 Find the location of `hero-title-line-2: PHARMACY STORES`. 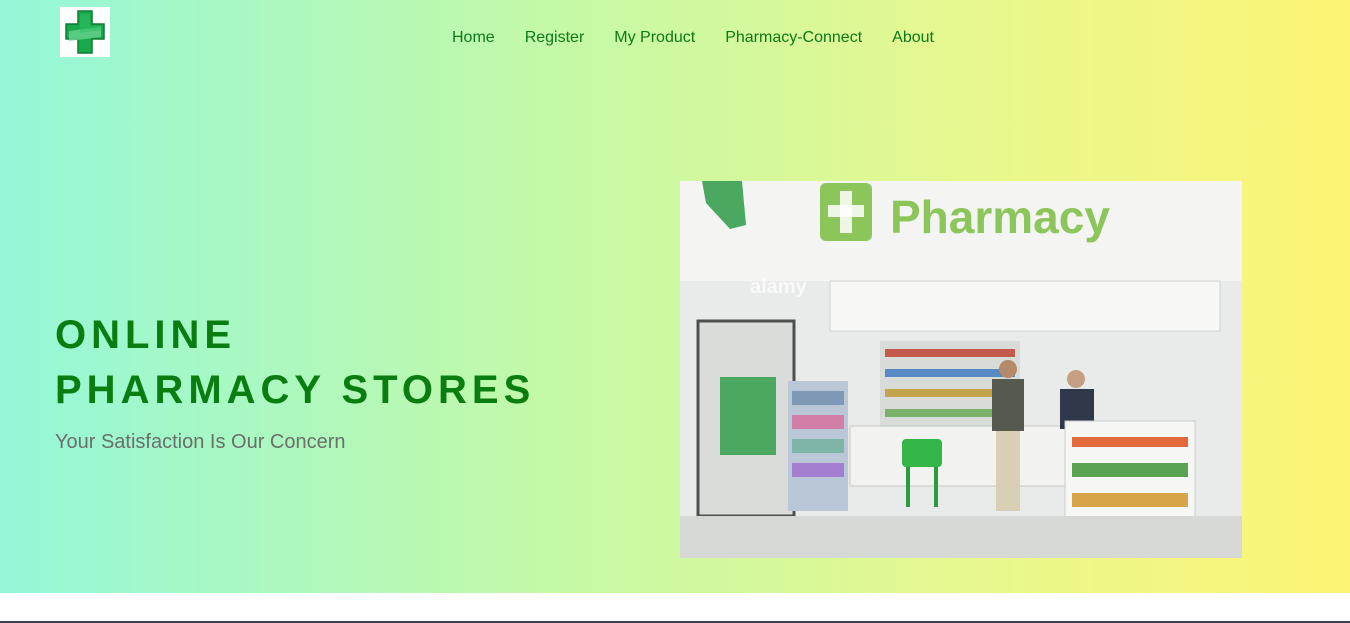

hero-title-line-2: PHARMACY STORES is located at coordinates (295, 390).